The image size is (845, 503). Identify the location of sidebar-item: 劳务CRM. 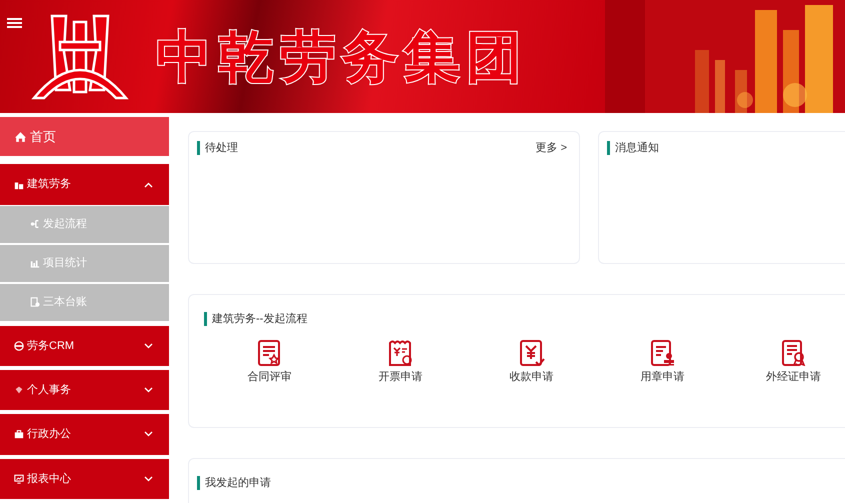
(84, 346).